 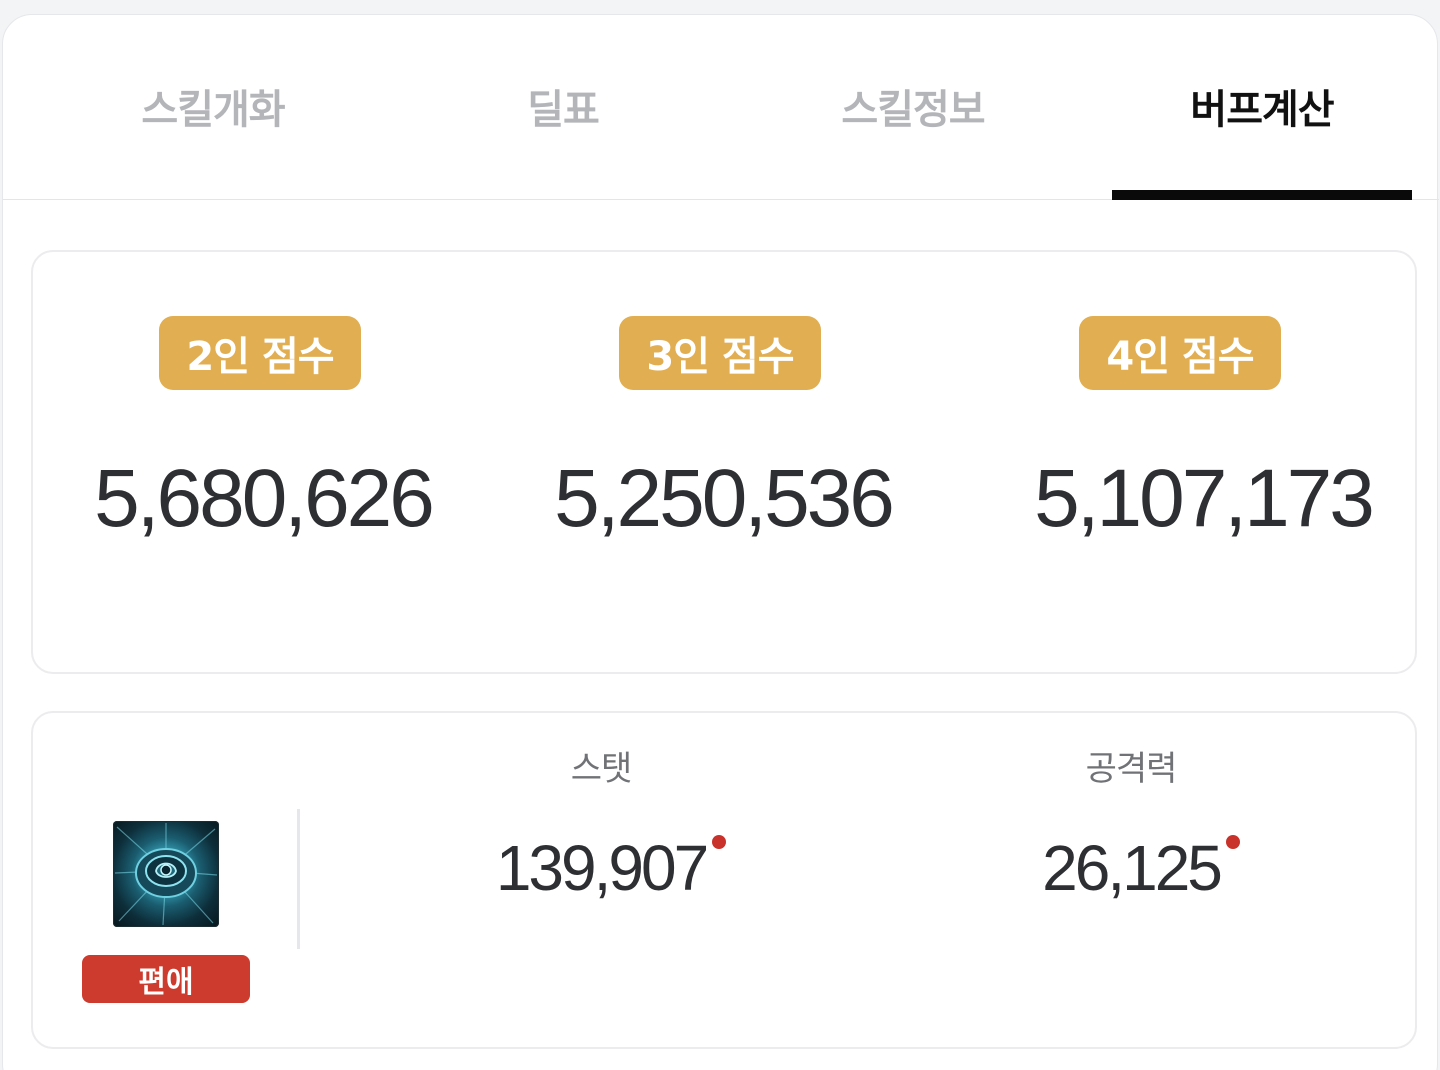 I want to click on tab-label: 버프계산, so click(x=1262, y=110).